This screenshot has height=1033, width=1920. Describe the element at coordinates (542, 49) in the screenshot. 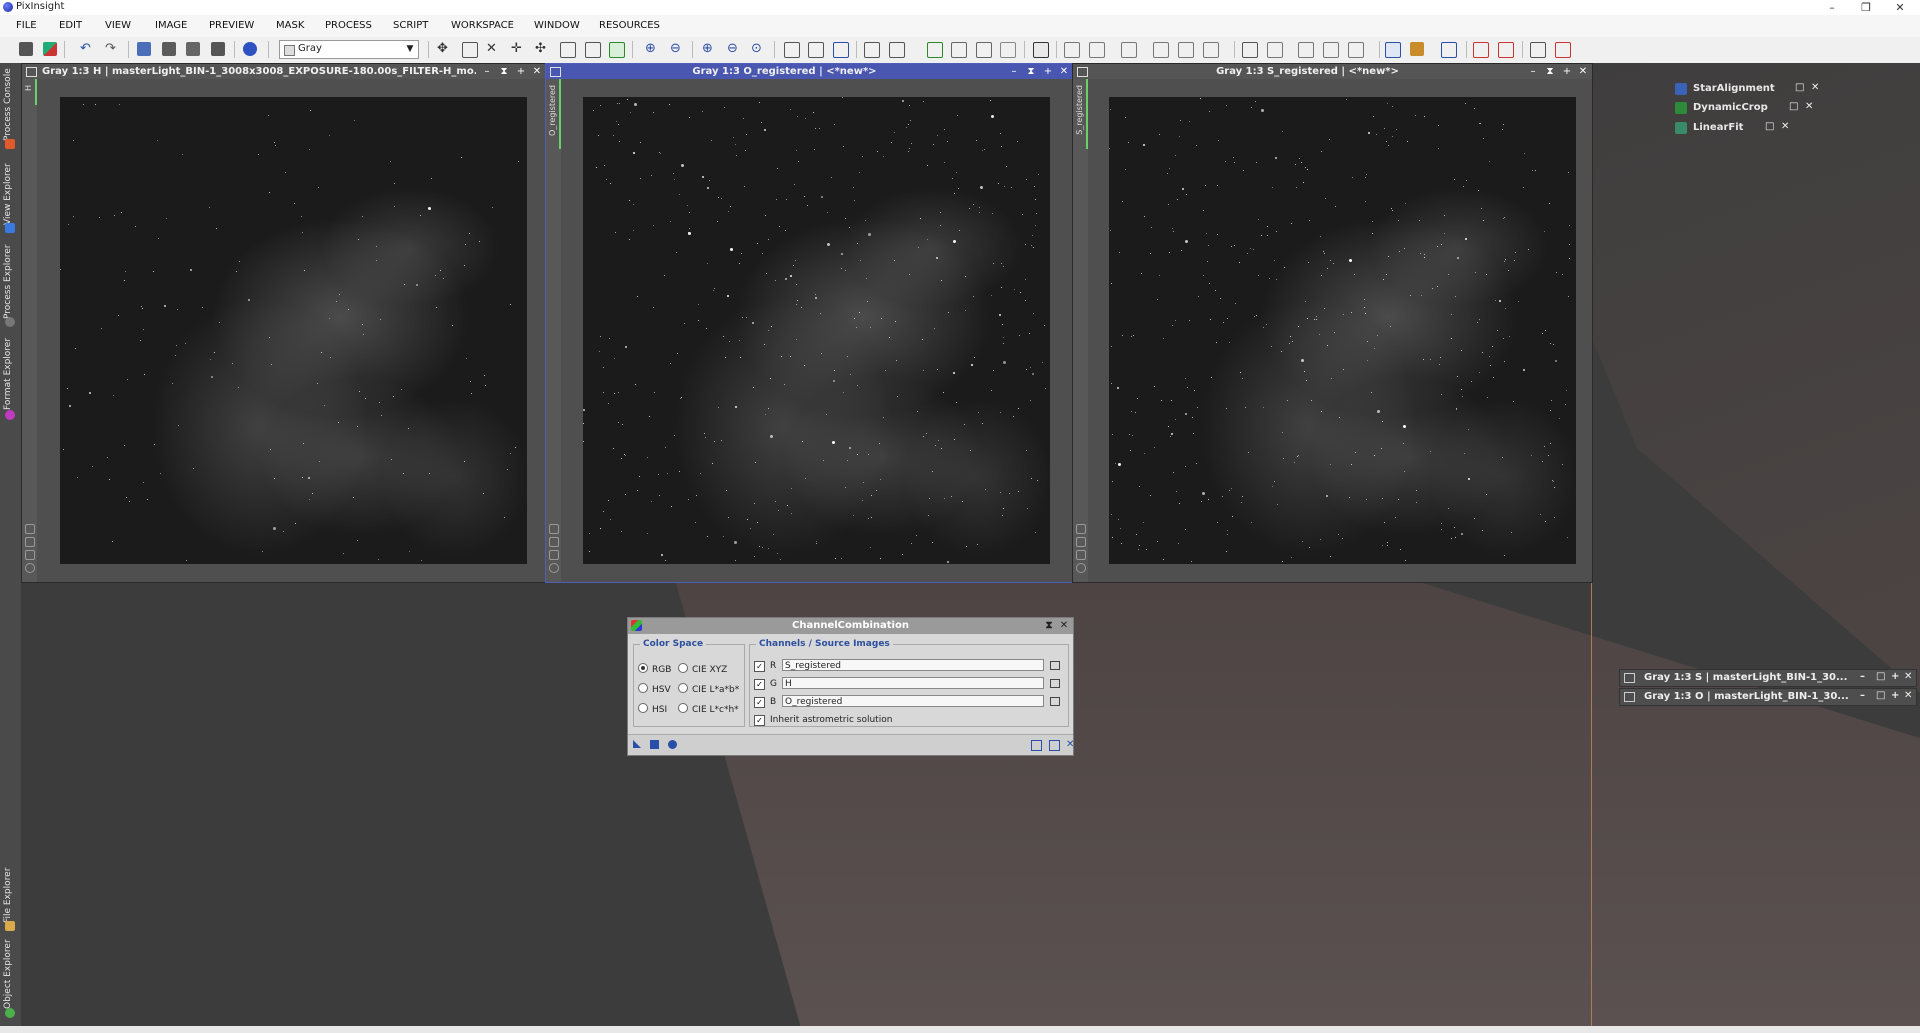

I see `center-icon: ✣` at that location.